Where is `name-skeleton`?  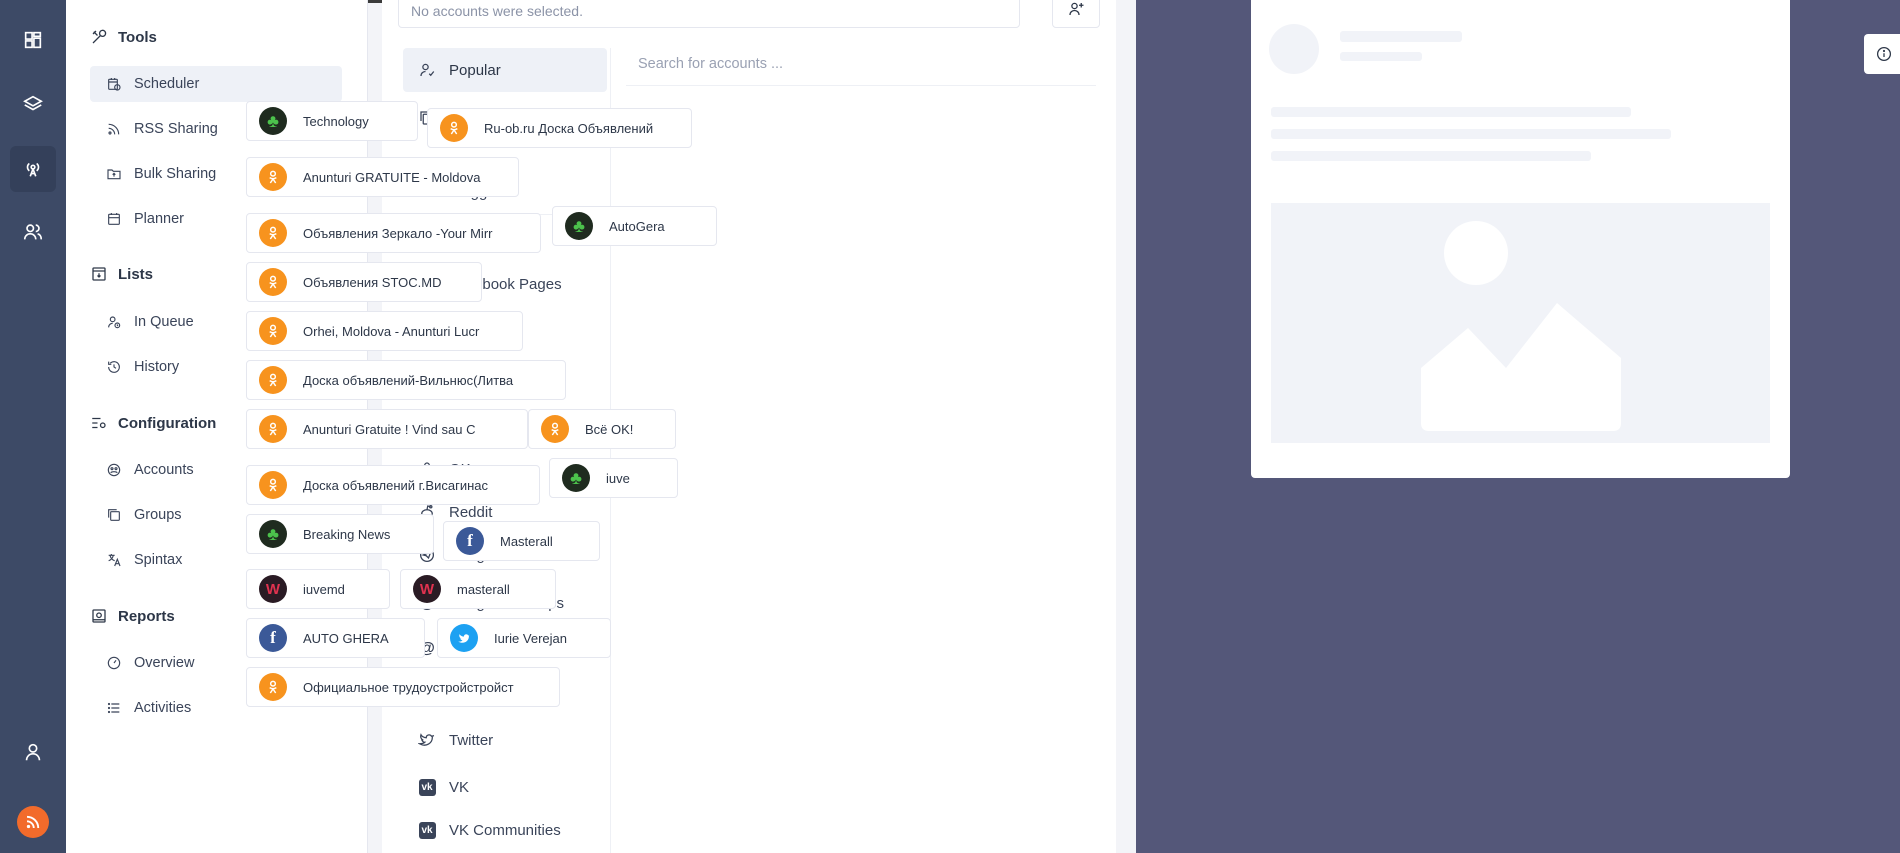 name-skeleton is located at coordinates (1401, 36).